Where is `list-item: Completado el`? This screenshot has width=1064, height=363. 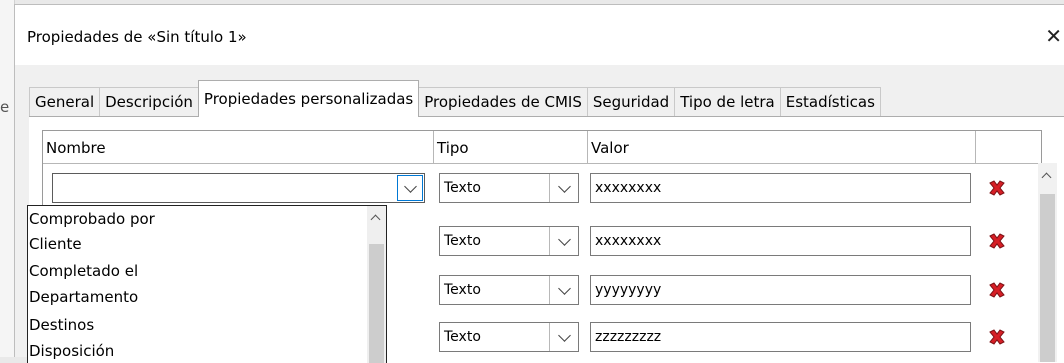
list-item: Completado el is located at coordinates (83, 271).